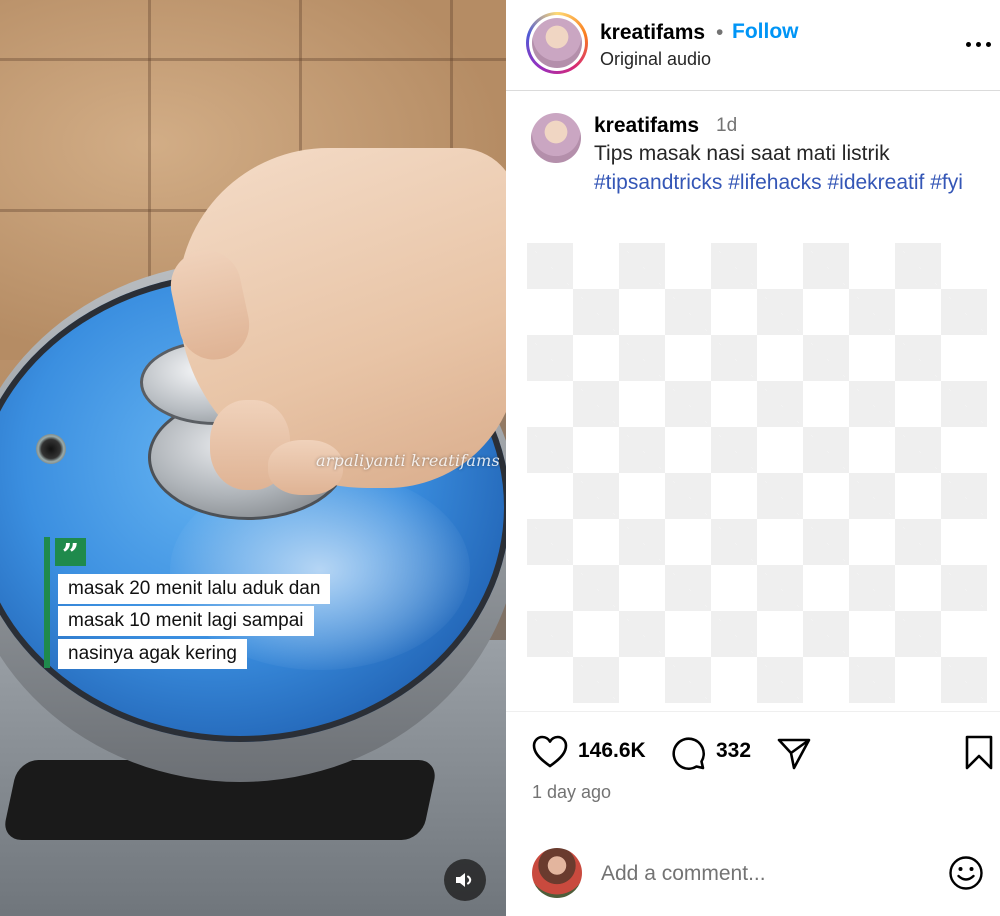 The width and height of the screenshot is (1000, 916). Describe the element at coordinates (733, 751) in the screenshot. I see `comment-count: 332` at that location.